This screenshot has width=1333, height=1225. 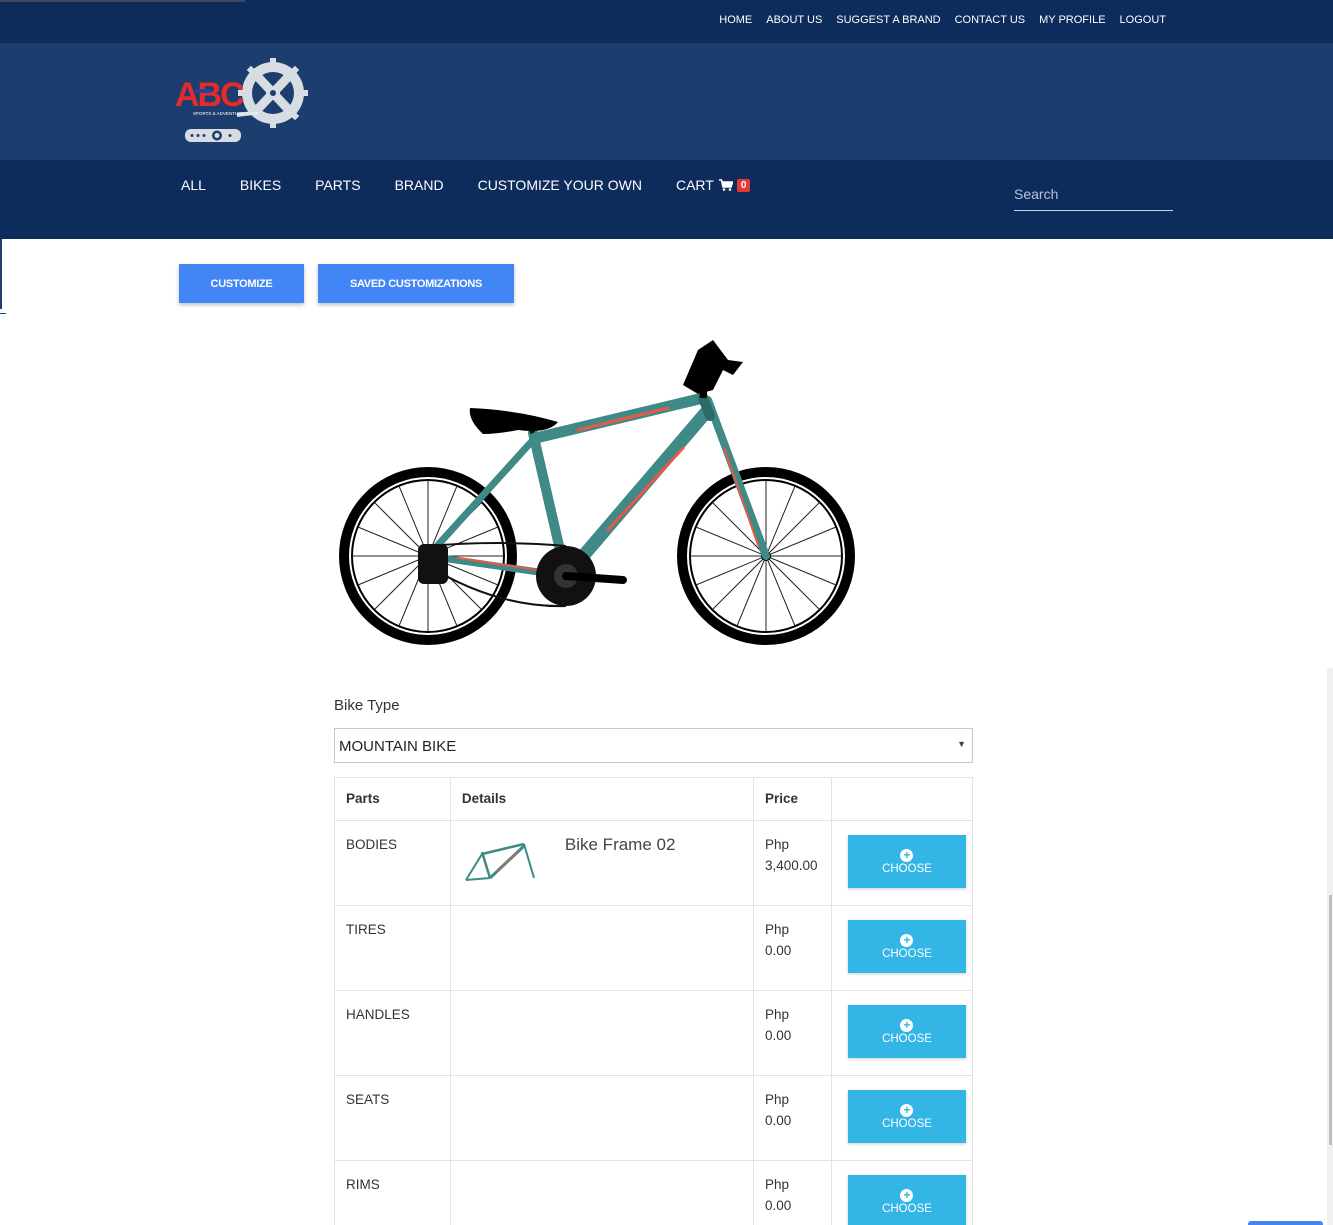 I want to click on floating-action-tab, so click(x=1285, y=1223).